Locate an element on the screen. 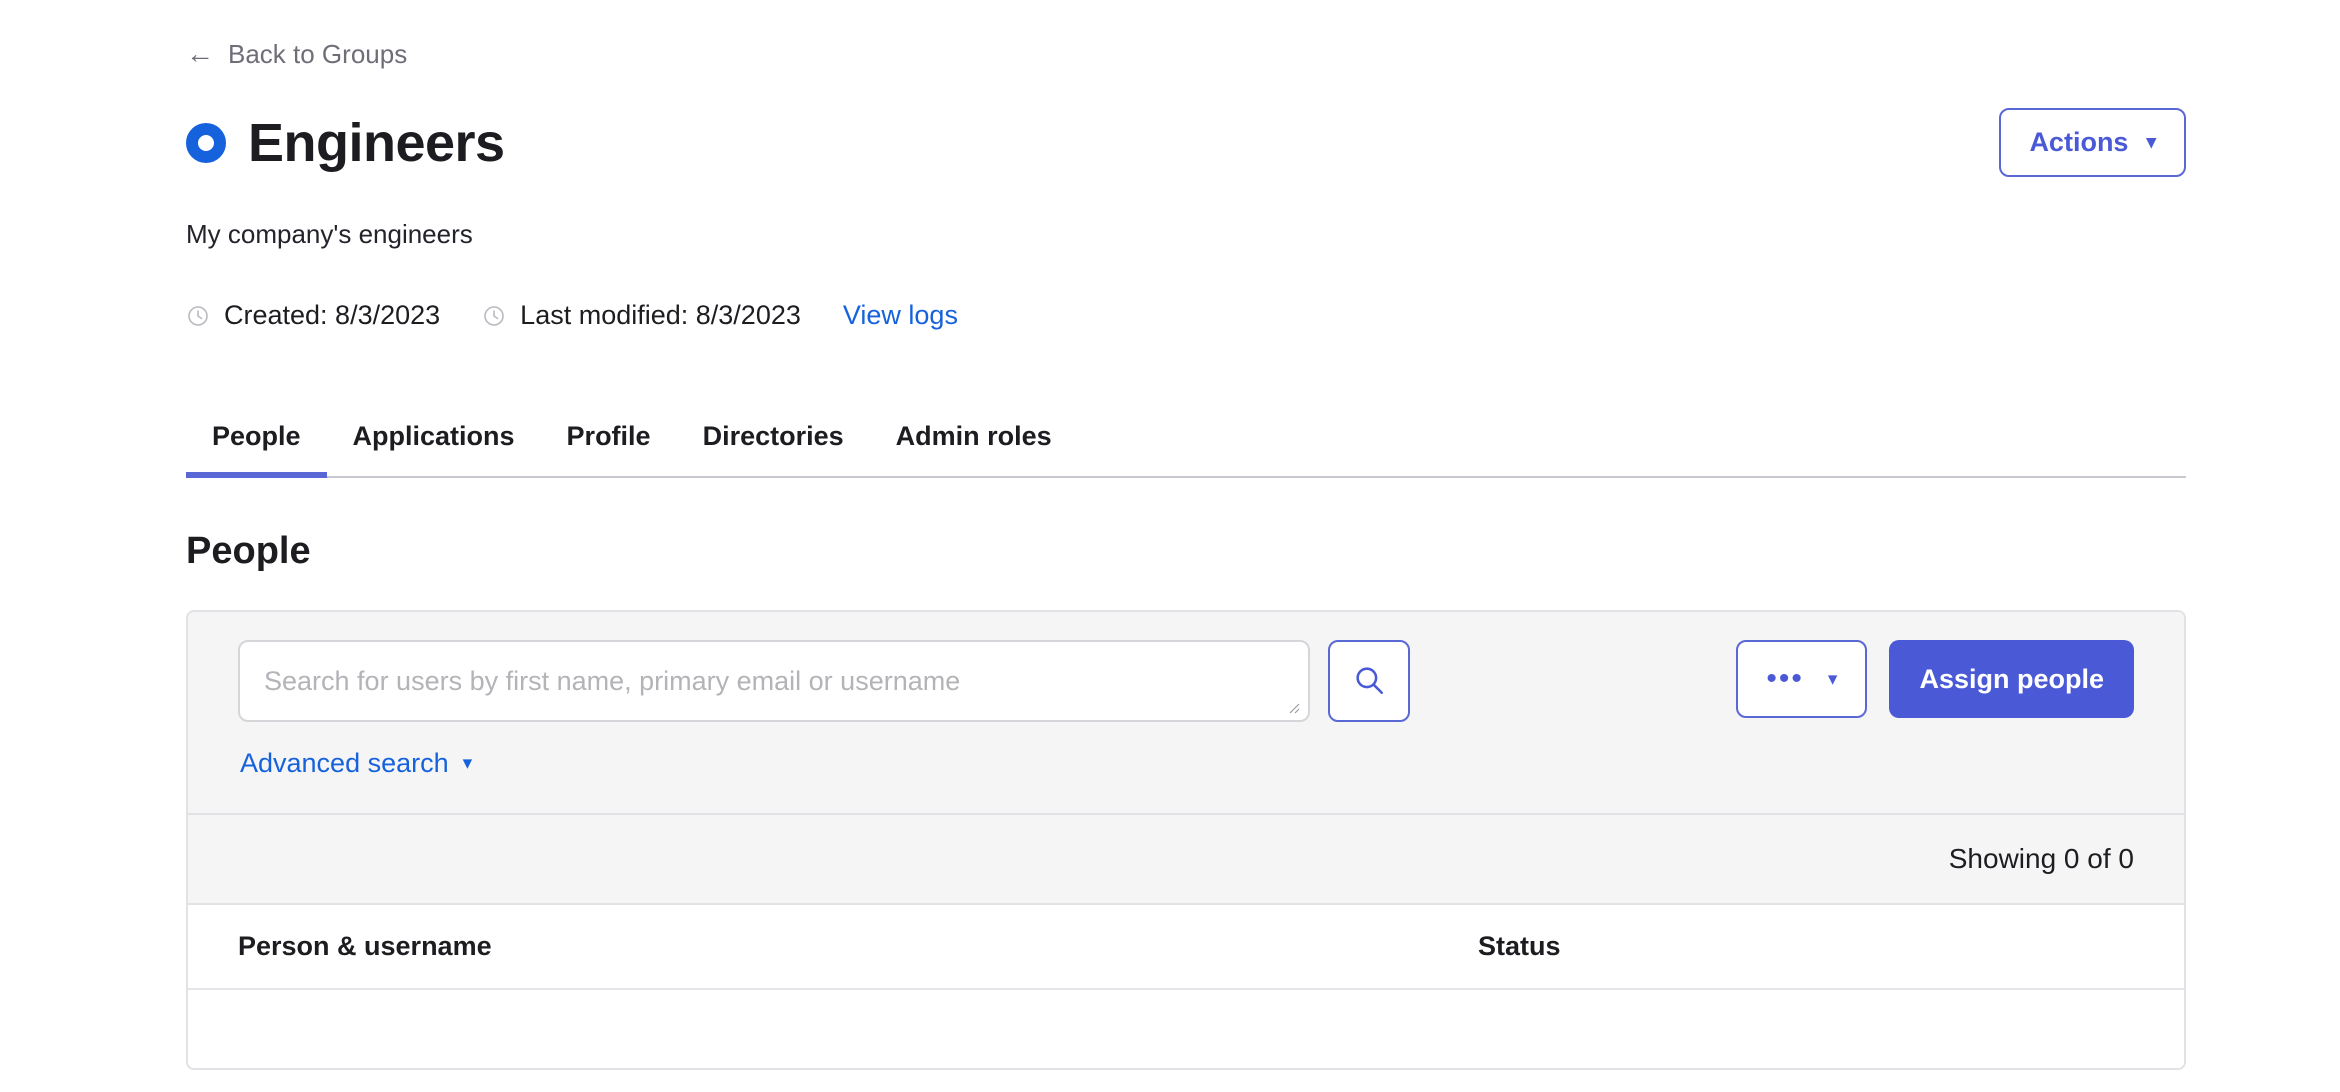 The height and width of the screenshot is (1092, 2340). column-header-status: Status is located at coordinates (1519, 946).